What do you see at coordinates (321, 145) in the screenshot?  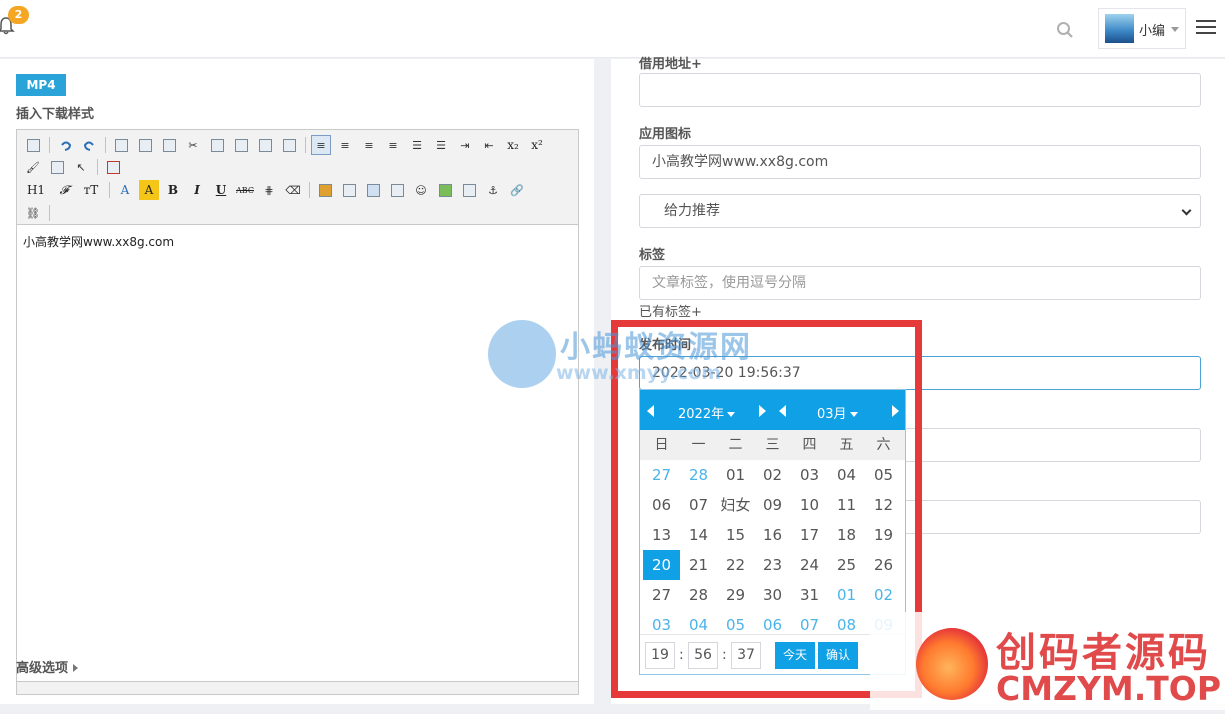 I see `align-left-icon: ≡` at bounding box center [321, 145].